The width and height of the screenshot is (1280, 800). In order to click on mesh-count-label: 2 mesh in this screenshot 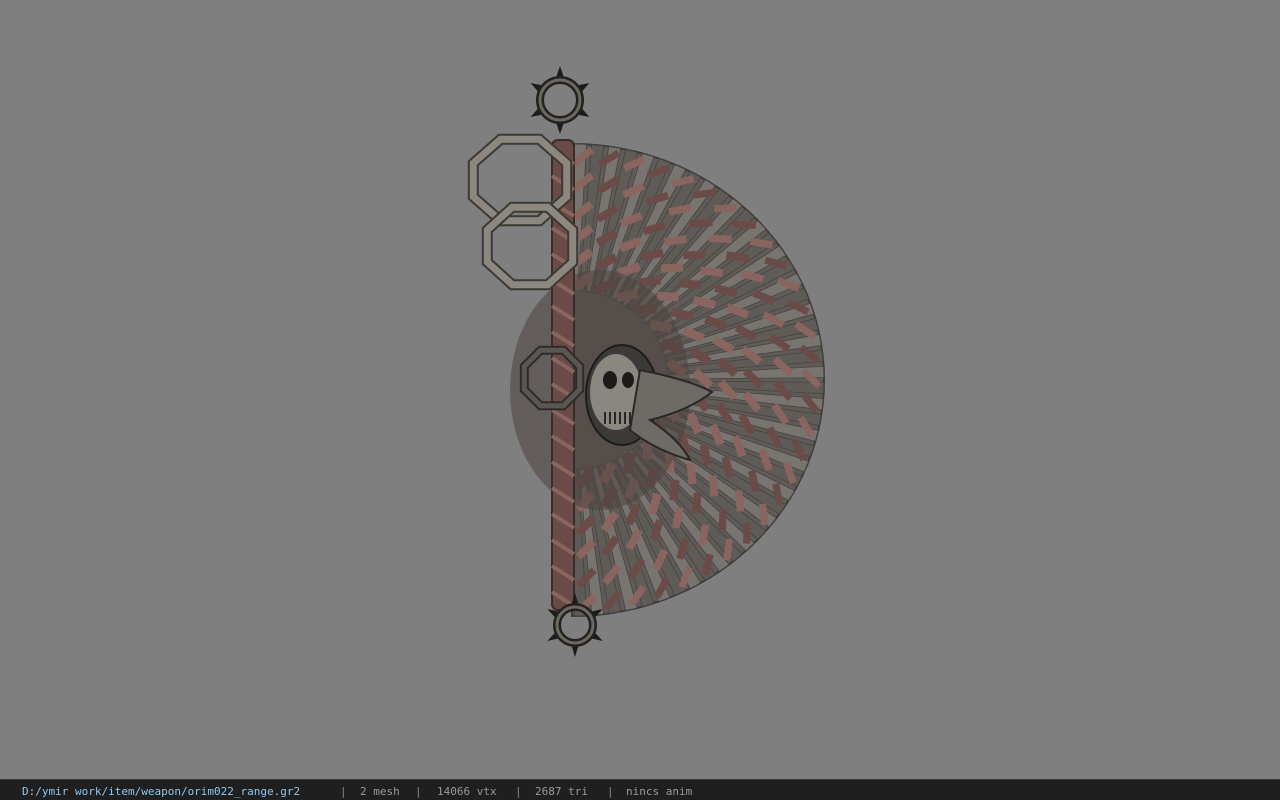, I will do `click(380, 791)`.